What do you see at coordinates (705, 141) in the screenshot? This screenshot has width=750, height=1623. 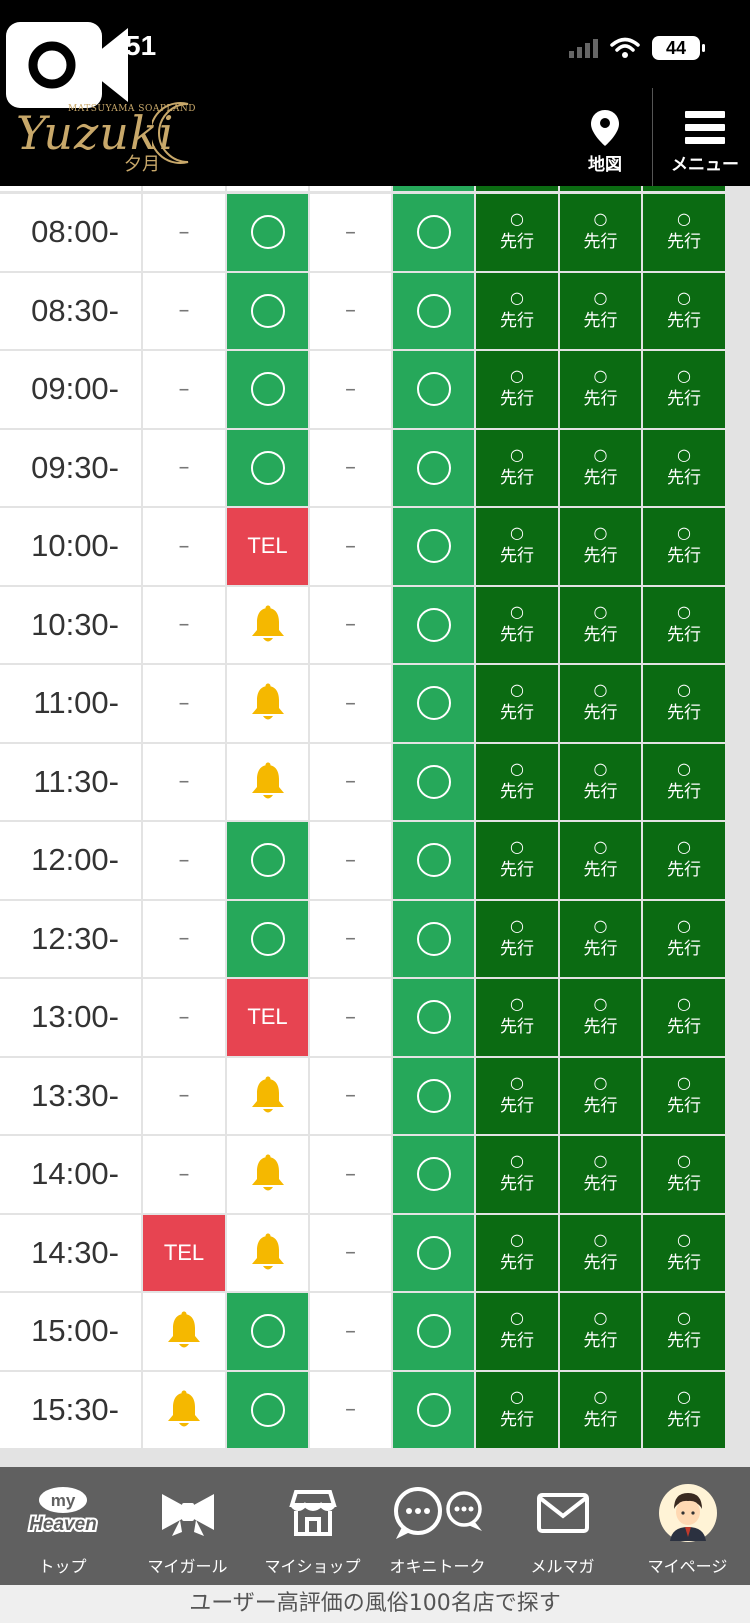 I see `menu-button: メニュー` at bounding box center [705, 141].